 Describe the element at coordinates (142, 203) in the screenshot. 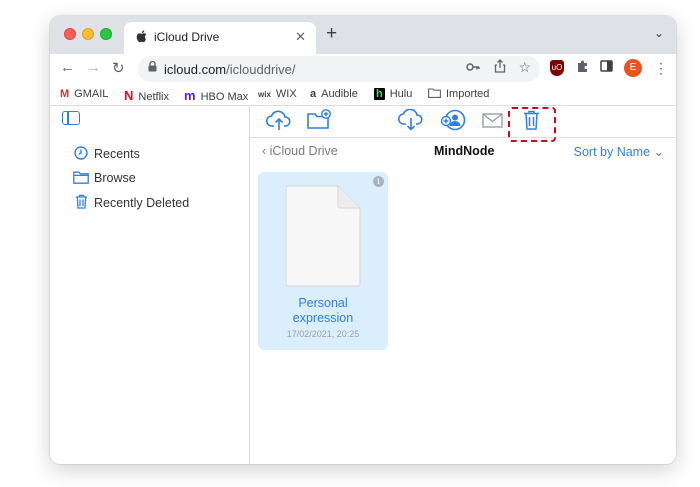

I see `sidebar-item-label: Recently Deleted` at that location.